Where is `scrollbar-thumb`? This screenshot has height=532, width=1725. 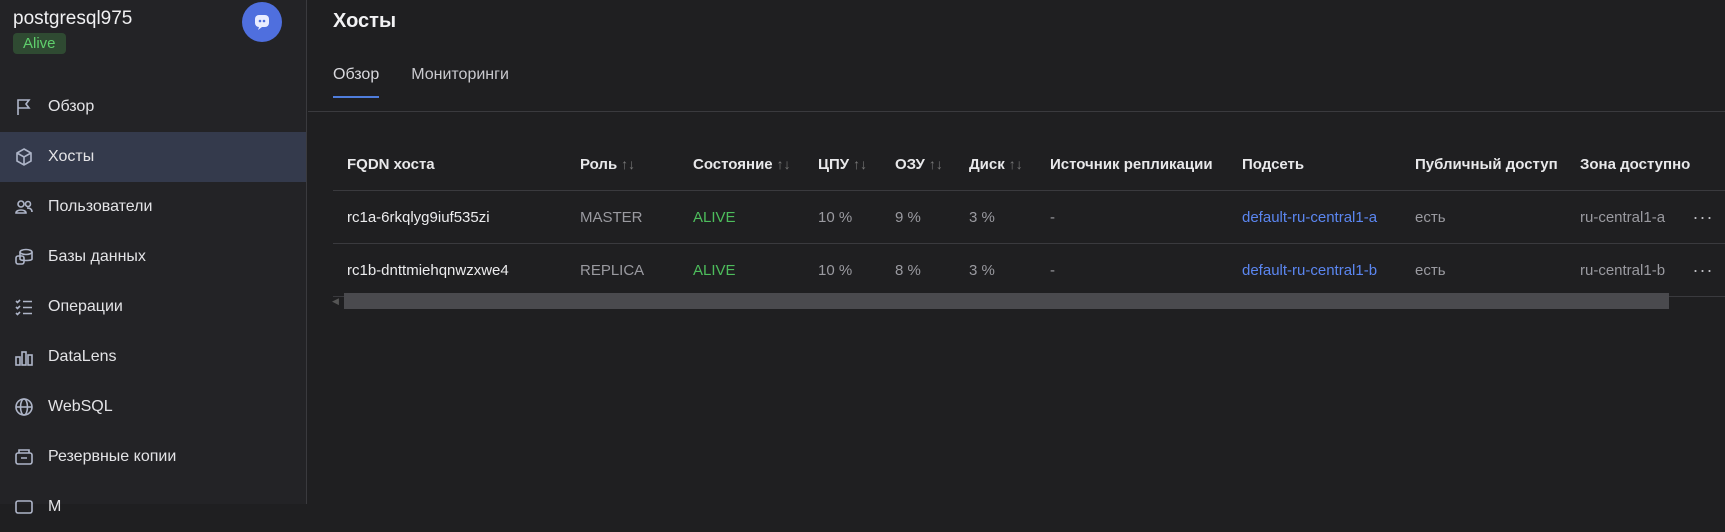
scrollbar-thumb is located at coordinates (1006, 301).